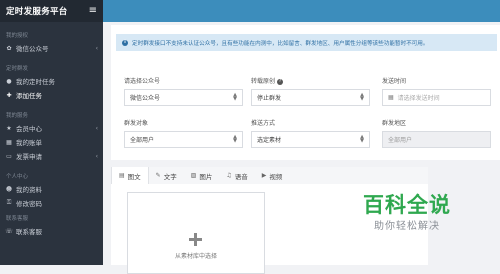  I want to click on tab-voice: ♫ 语音, so click(236, 175).